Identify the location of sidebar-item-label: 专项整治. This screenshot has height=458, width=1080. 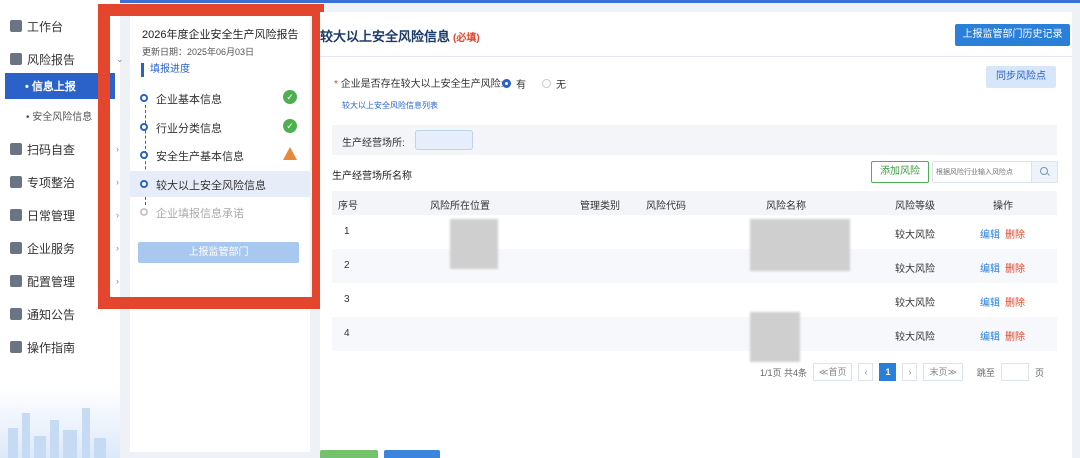
(51, 182).